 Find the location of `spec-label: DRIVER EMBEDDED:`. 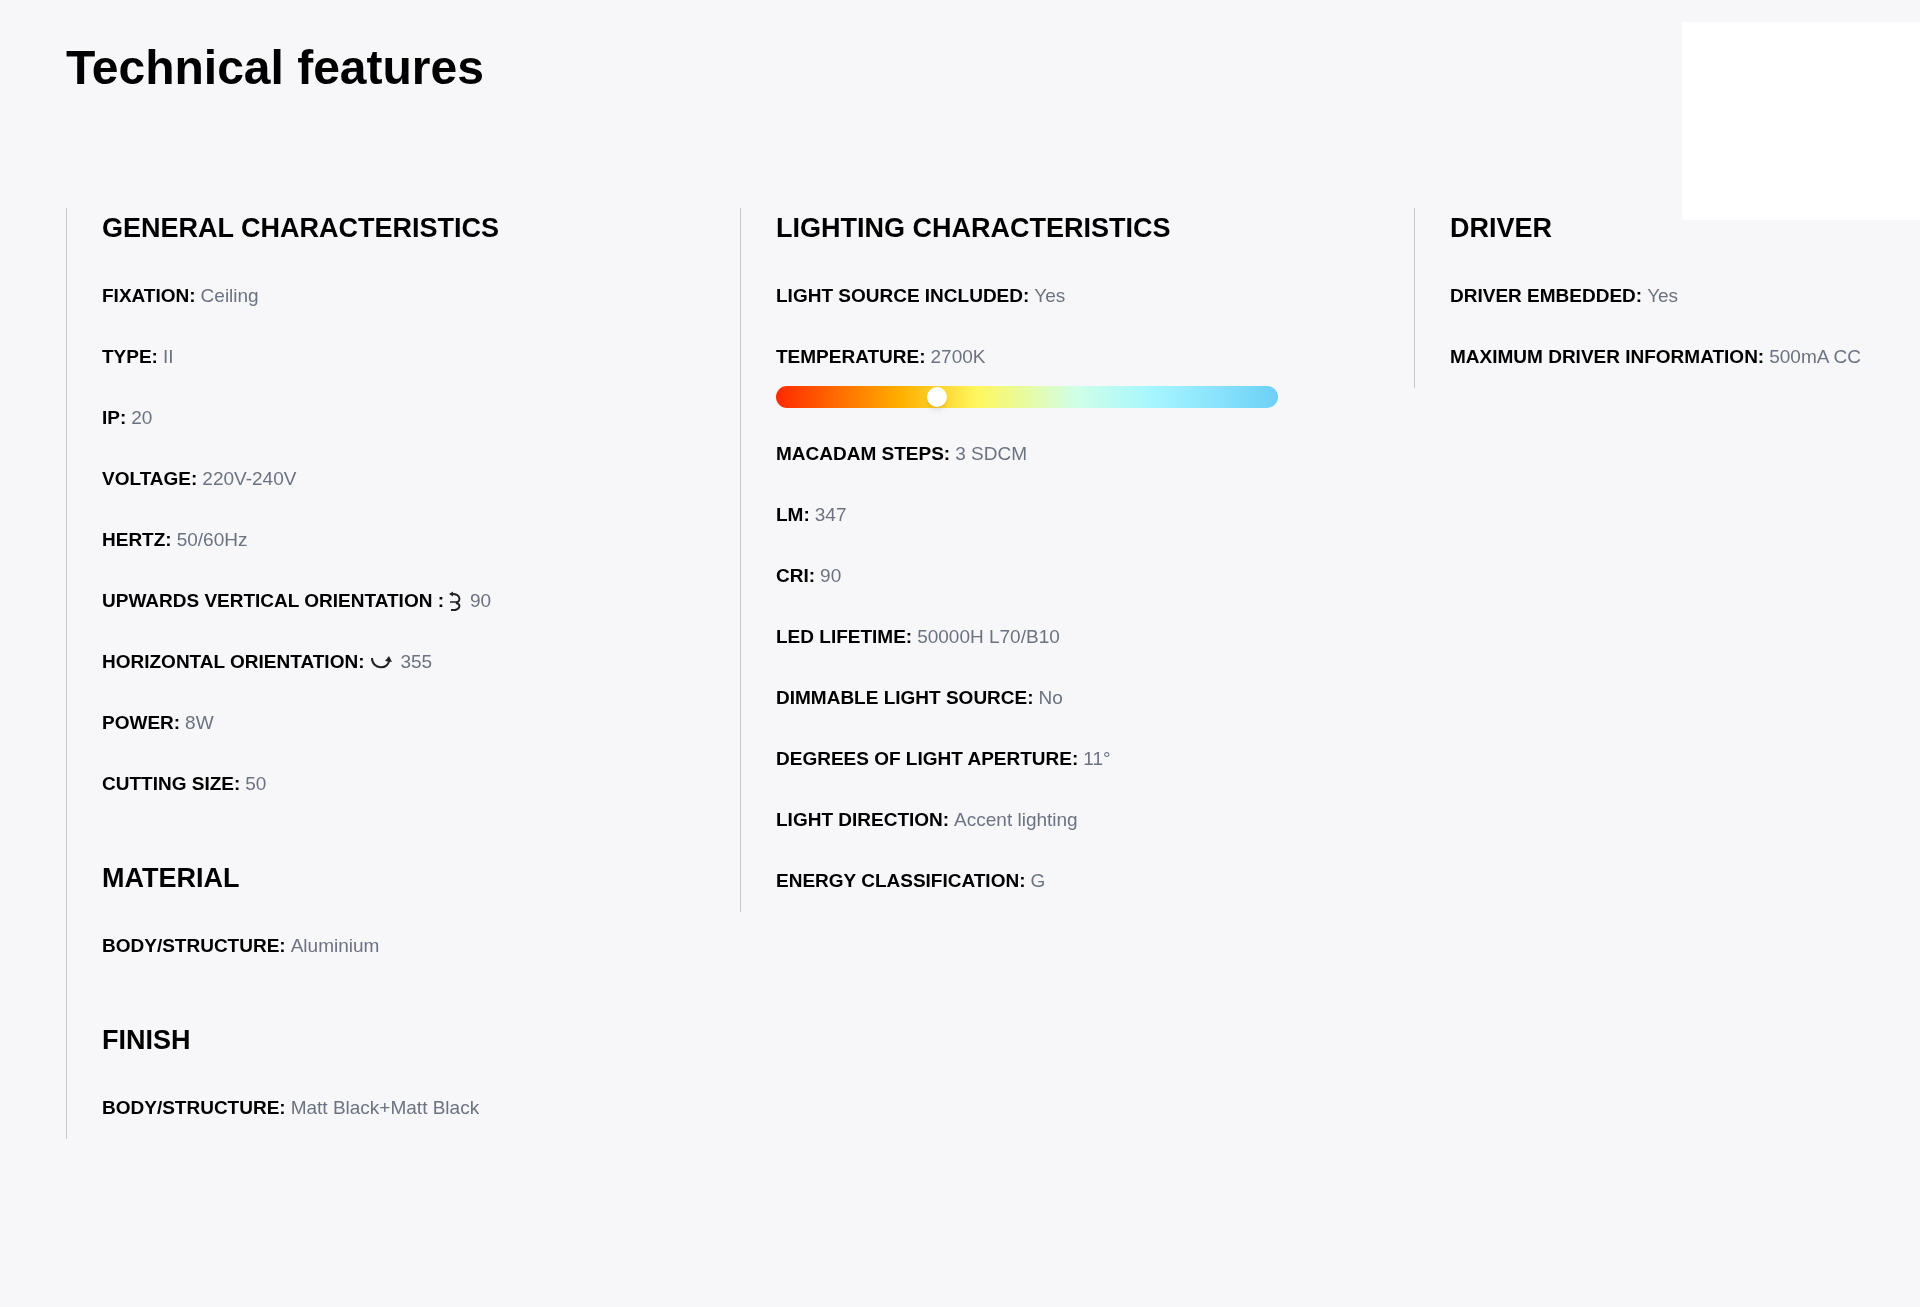

spec-label: DRIVER EMBEDDED: is located at coordinates (1546, 296).